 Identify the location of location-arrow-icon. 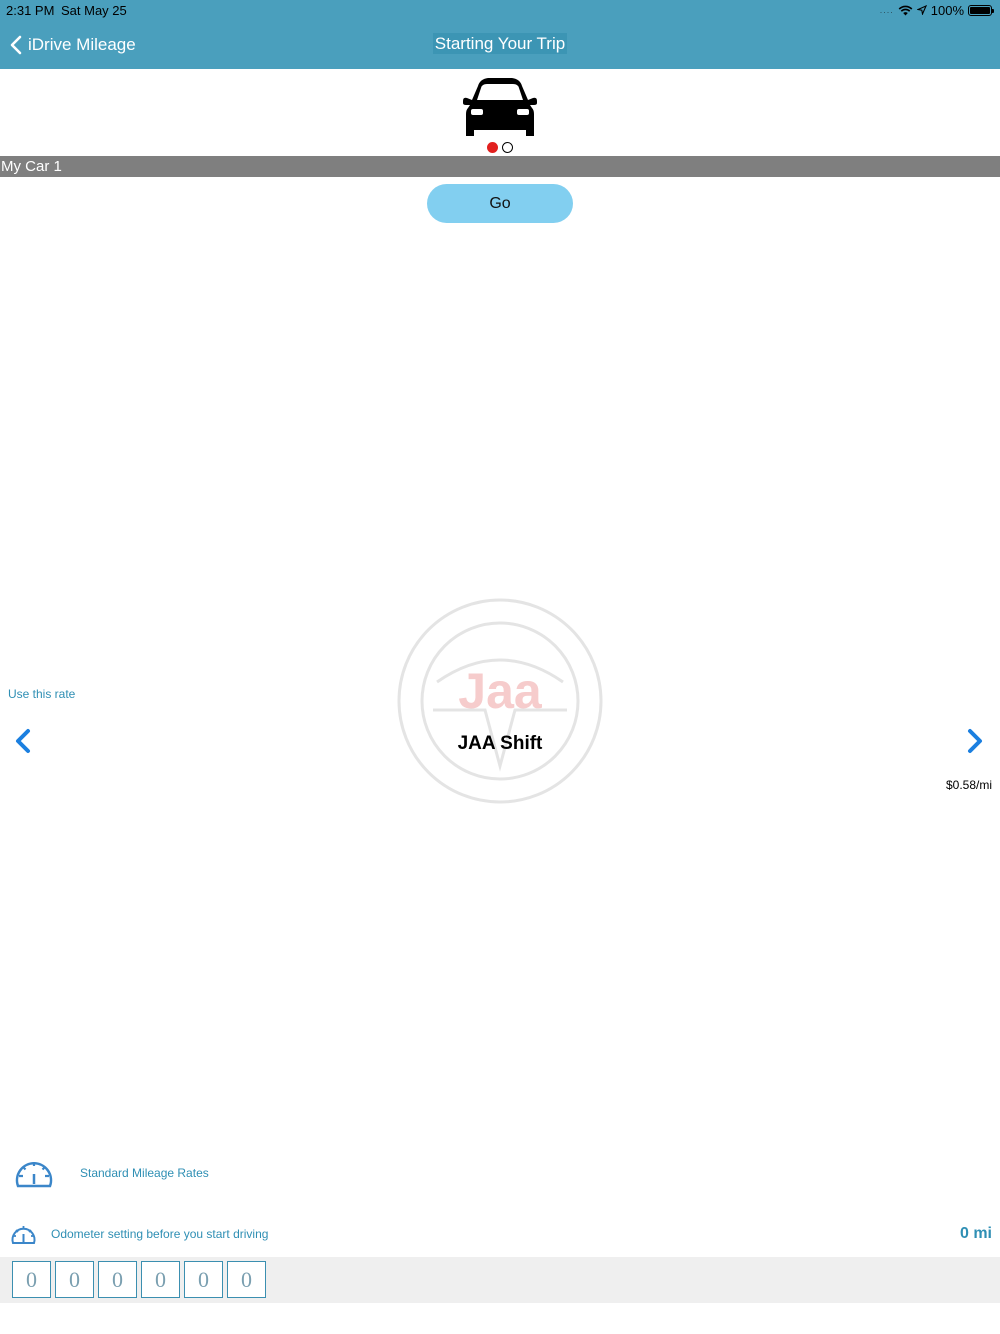
(921, 10).